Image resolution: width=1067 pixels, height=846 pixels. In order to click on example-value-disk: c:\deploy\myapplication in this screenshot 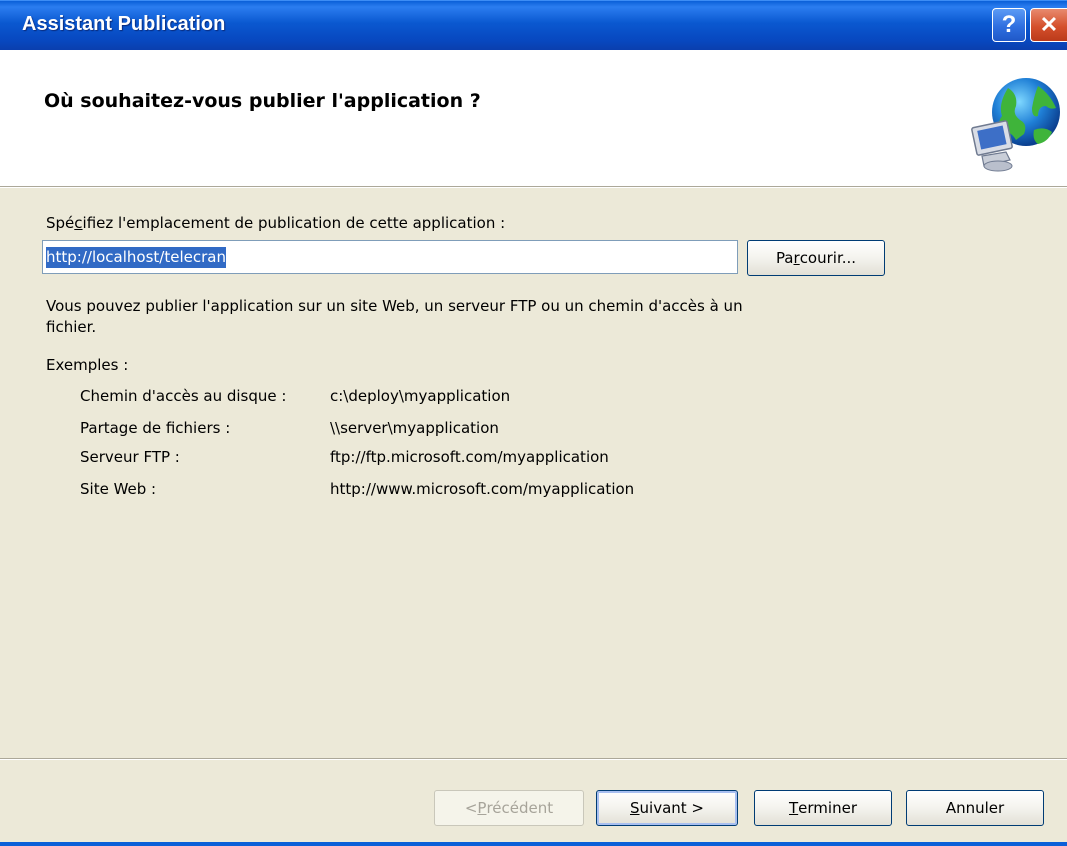, I will do `click(420, 396)`.